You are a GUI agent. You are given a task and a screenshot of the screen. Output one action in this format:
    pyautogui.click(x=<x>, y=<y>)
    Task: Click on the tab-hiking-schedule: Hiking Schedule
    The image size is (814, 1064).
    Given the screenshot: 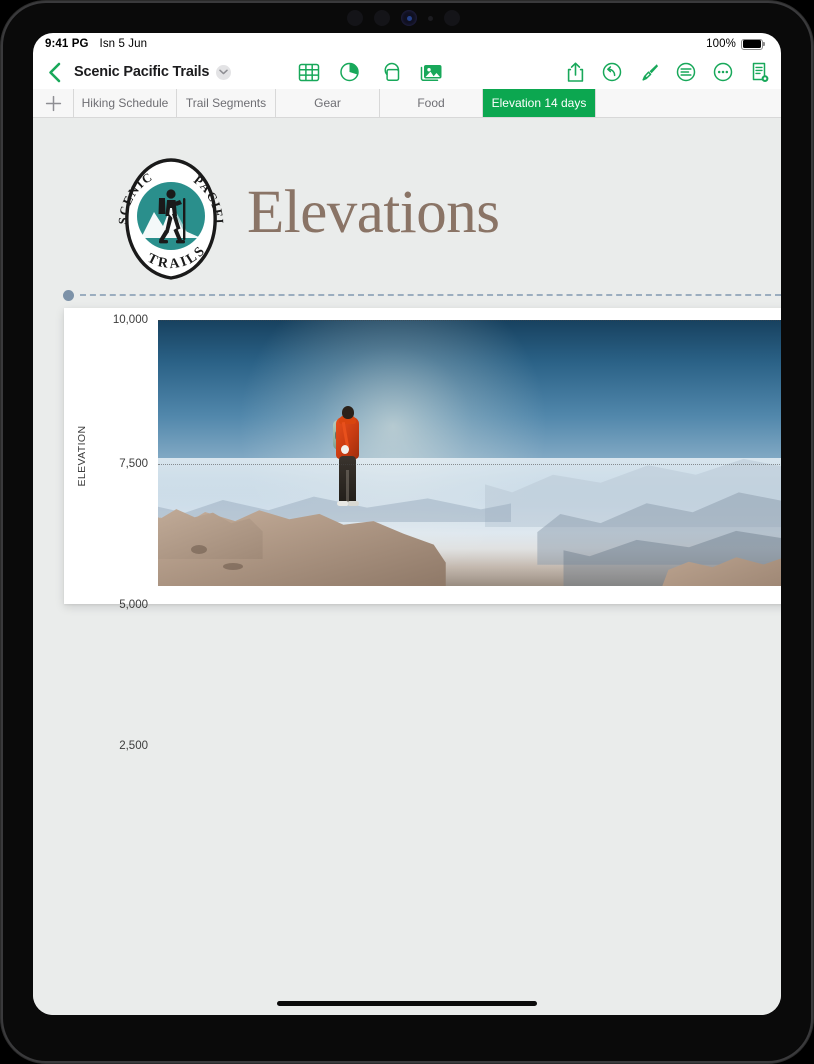 What is the action you would take?
    pyautogui.click(x=125, y=103)
    